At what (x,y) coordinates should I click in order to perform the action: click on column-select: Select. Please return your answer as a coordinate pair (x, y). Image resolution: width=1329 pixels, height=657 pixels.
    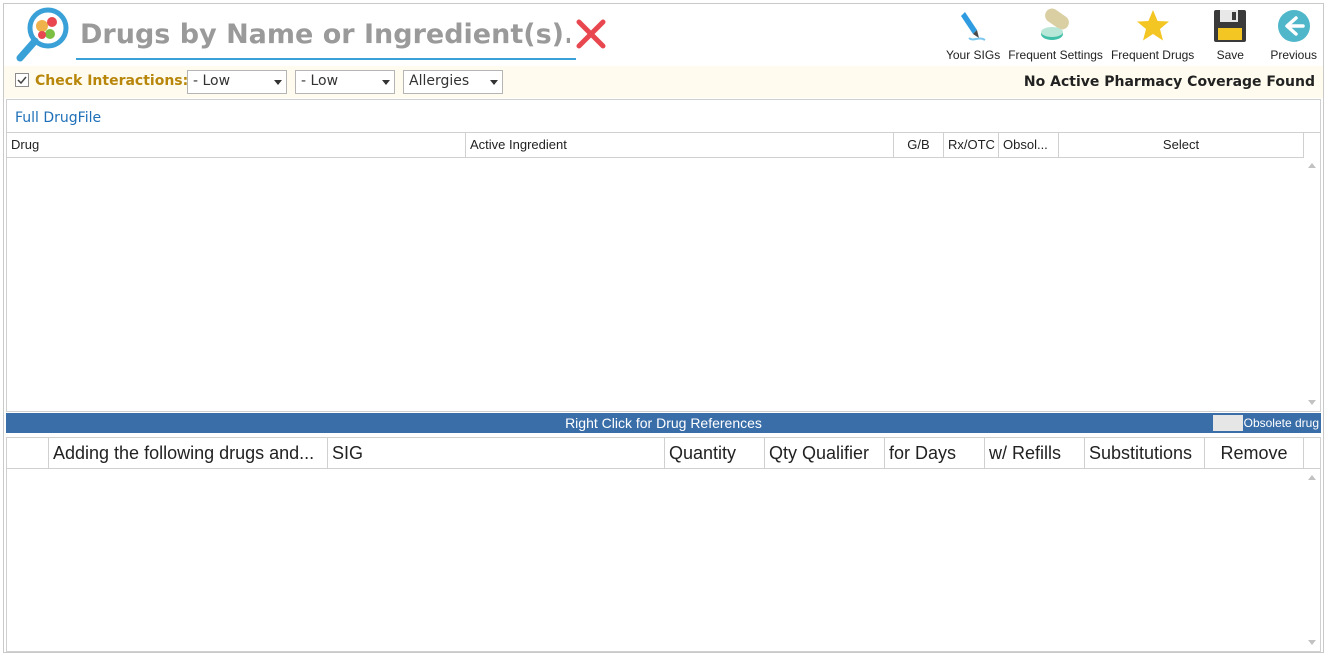
    Looking at the image, I should click on (1181, 145).